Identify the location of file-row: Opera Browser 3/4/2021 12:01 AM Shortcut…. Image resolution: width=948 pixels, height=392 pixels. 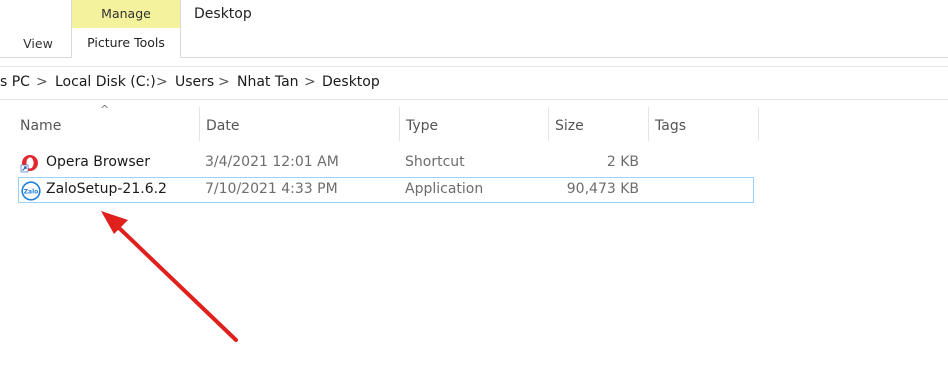
(386, 163).